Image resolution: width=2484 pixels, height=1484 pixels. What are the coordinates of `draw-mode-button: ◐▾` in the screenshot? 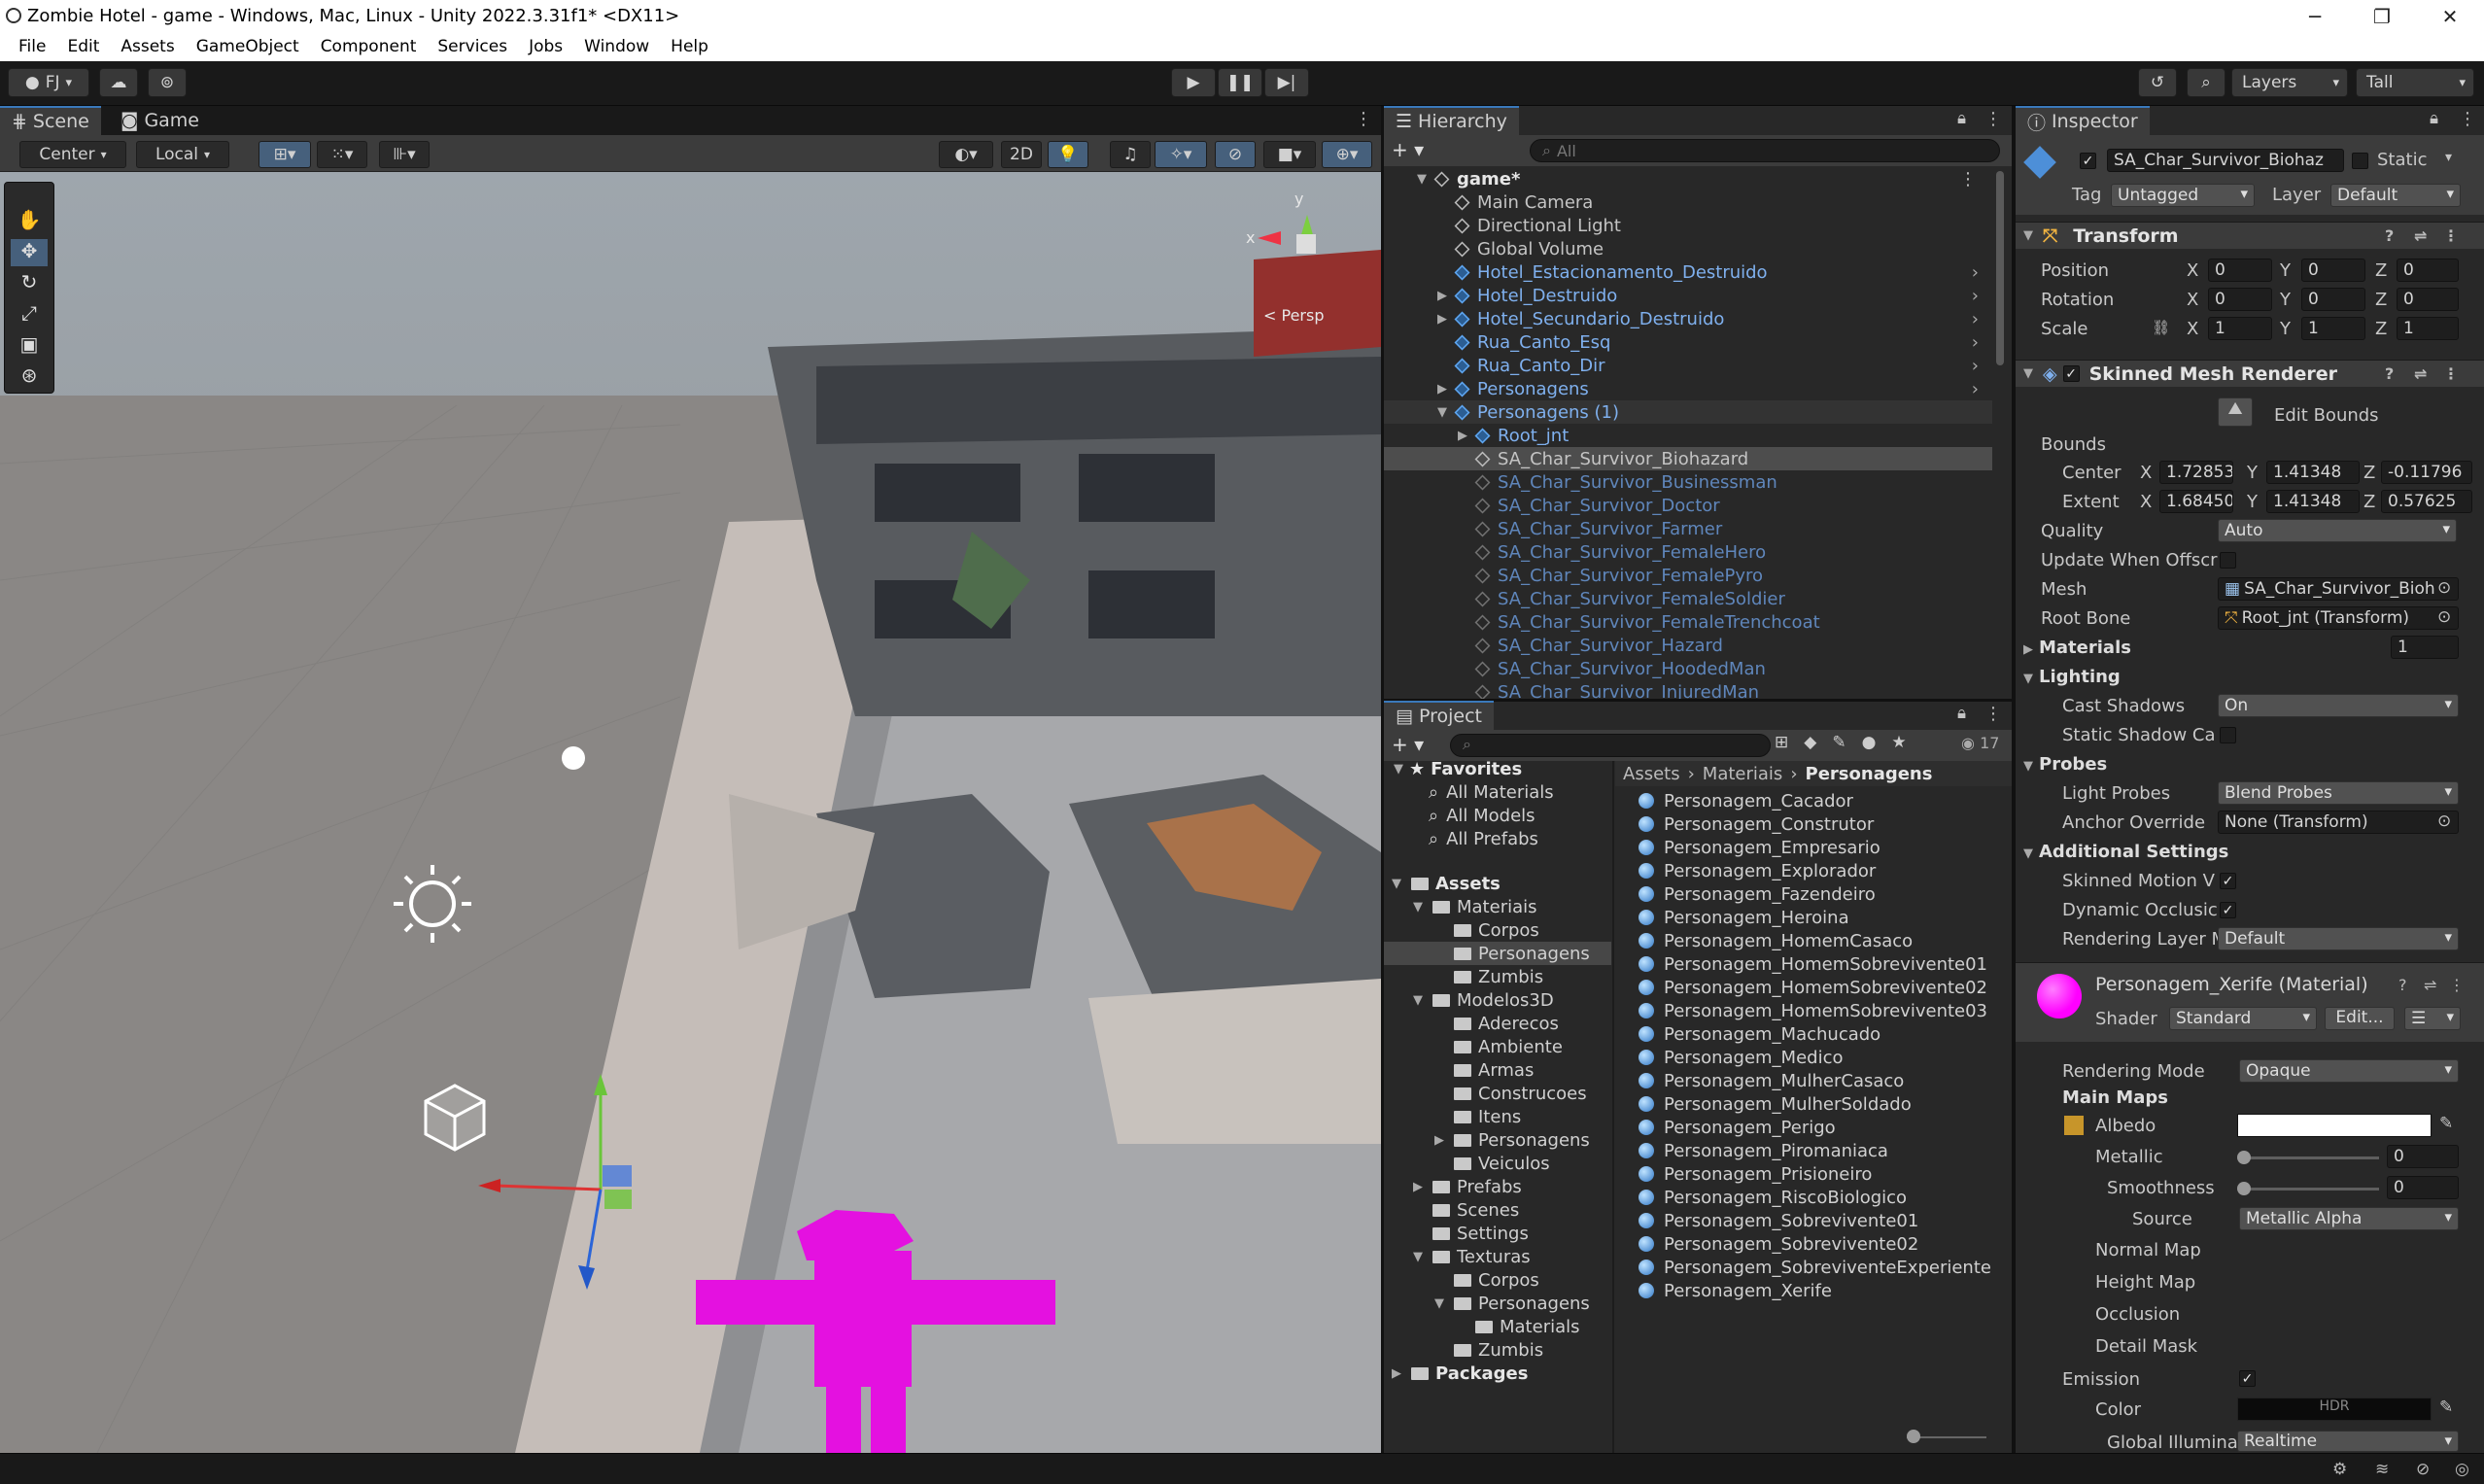 It's located at (966, 154).